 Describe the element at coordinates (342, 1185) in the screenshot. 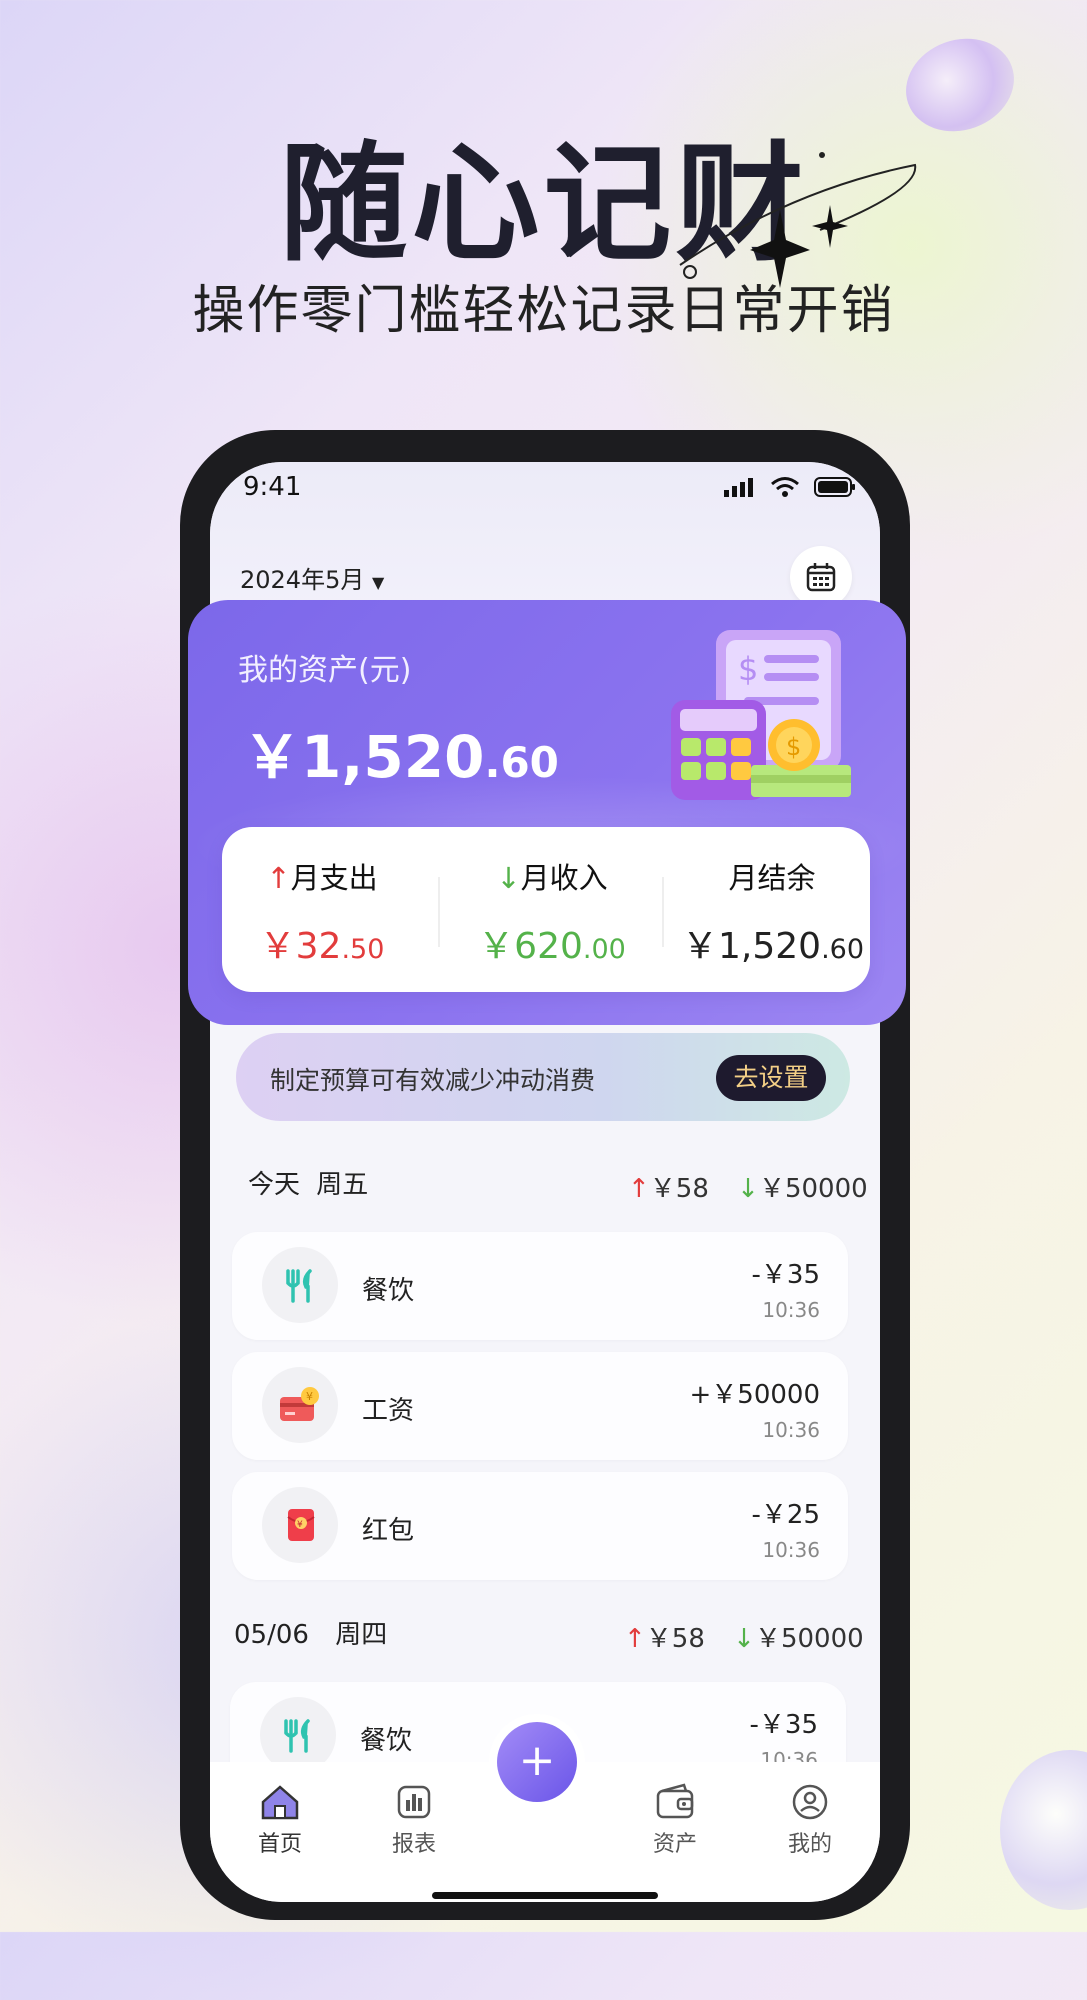

I see `day-weekday: 周五` at that location.